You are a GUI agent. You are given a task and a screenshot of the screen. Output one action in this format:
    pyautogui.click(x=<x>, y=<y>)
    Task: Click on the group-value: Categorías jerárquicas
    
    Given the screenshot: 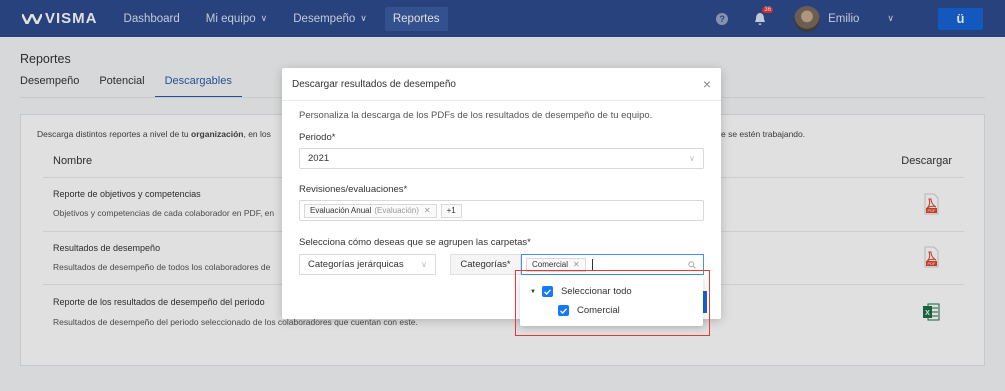 What is the action you would take?
    pyautogui.click(x=356, y=264)
    